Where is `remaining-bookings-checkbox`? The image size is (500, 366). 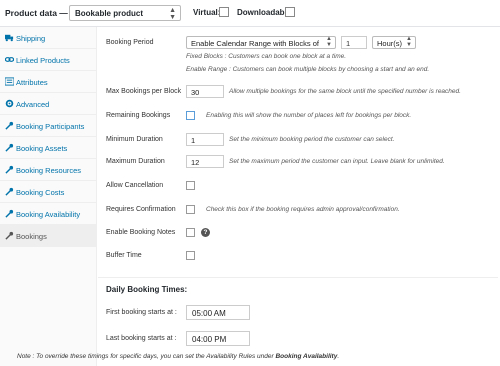 remaining-bookings-checkbox is located at coordinates (190, 115).